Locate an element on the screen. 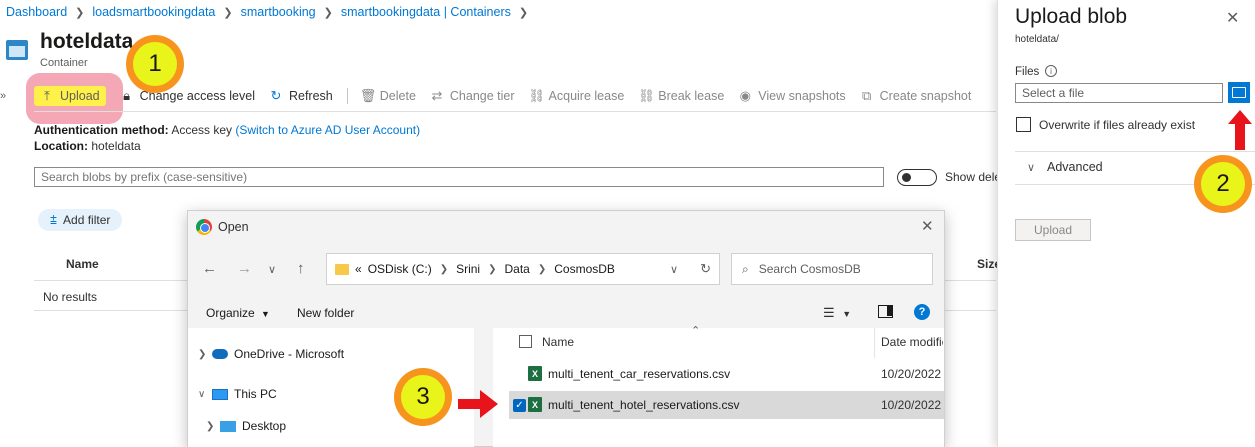  nav-item-desktop: ❯ Desktop is located at coordinates (246, 426).